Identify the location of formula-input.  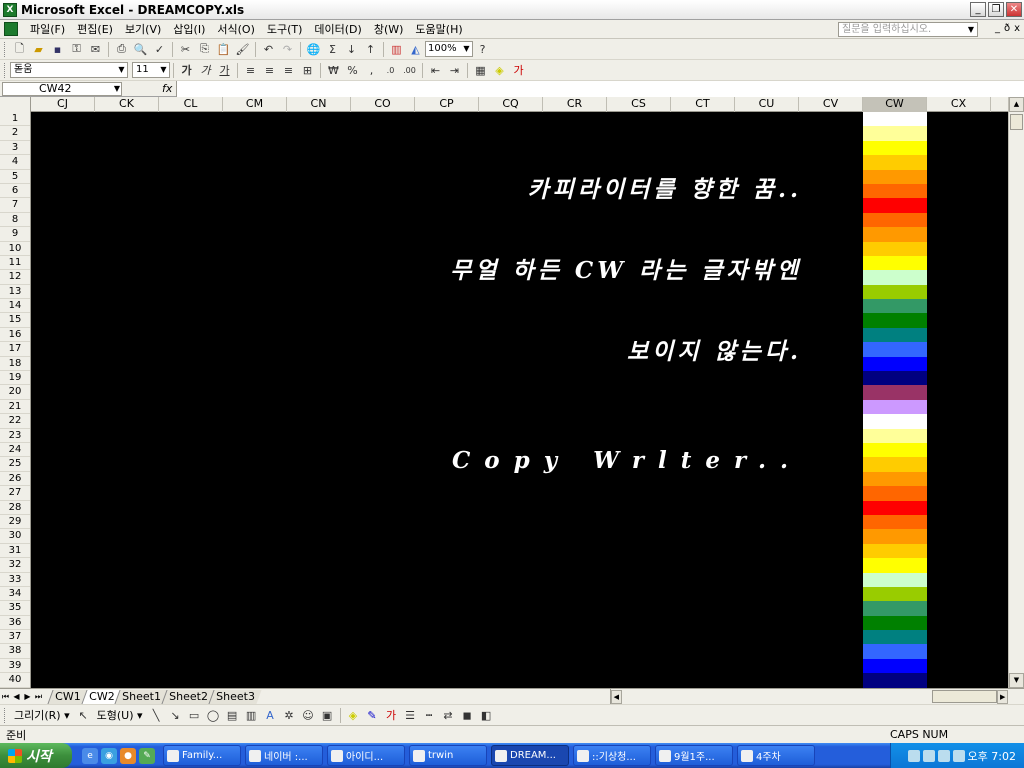
(600, 89).